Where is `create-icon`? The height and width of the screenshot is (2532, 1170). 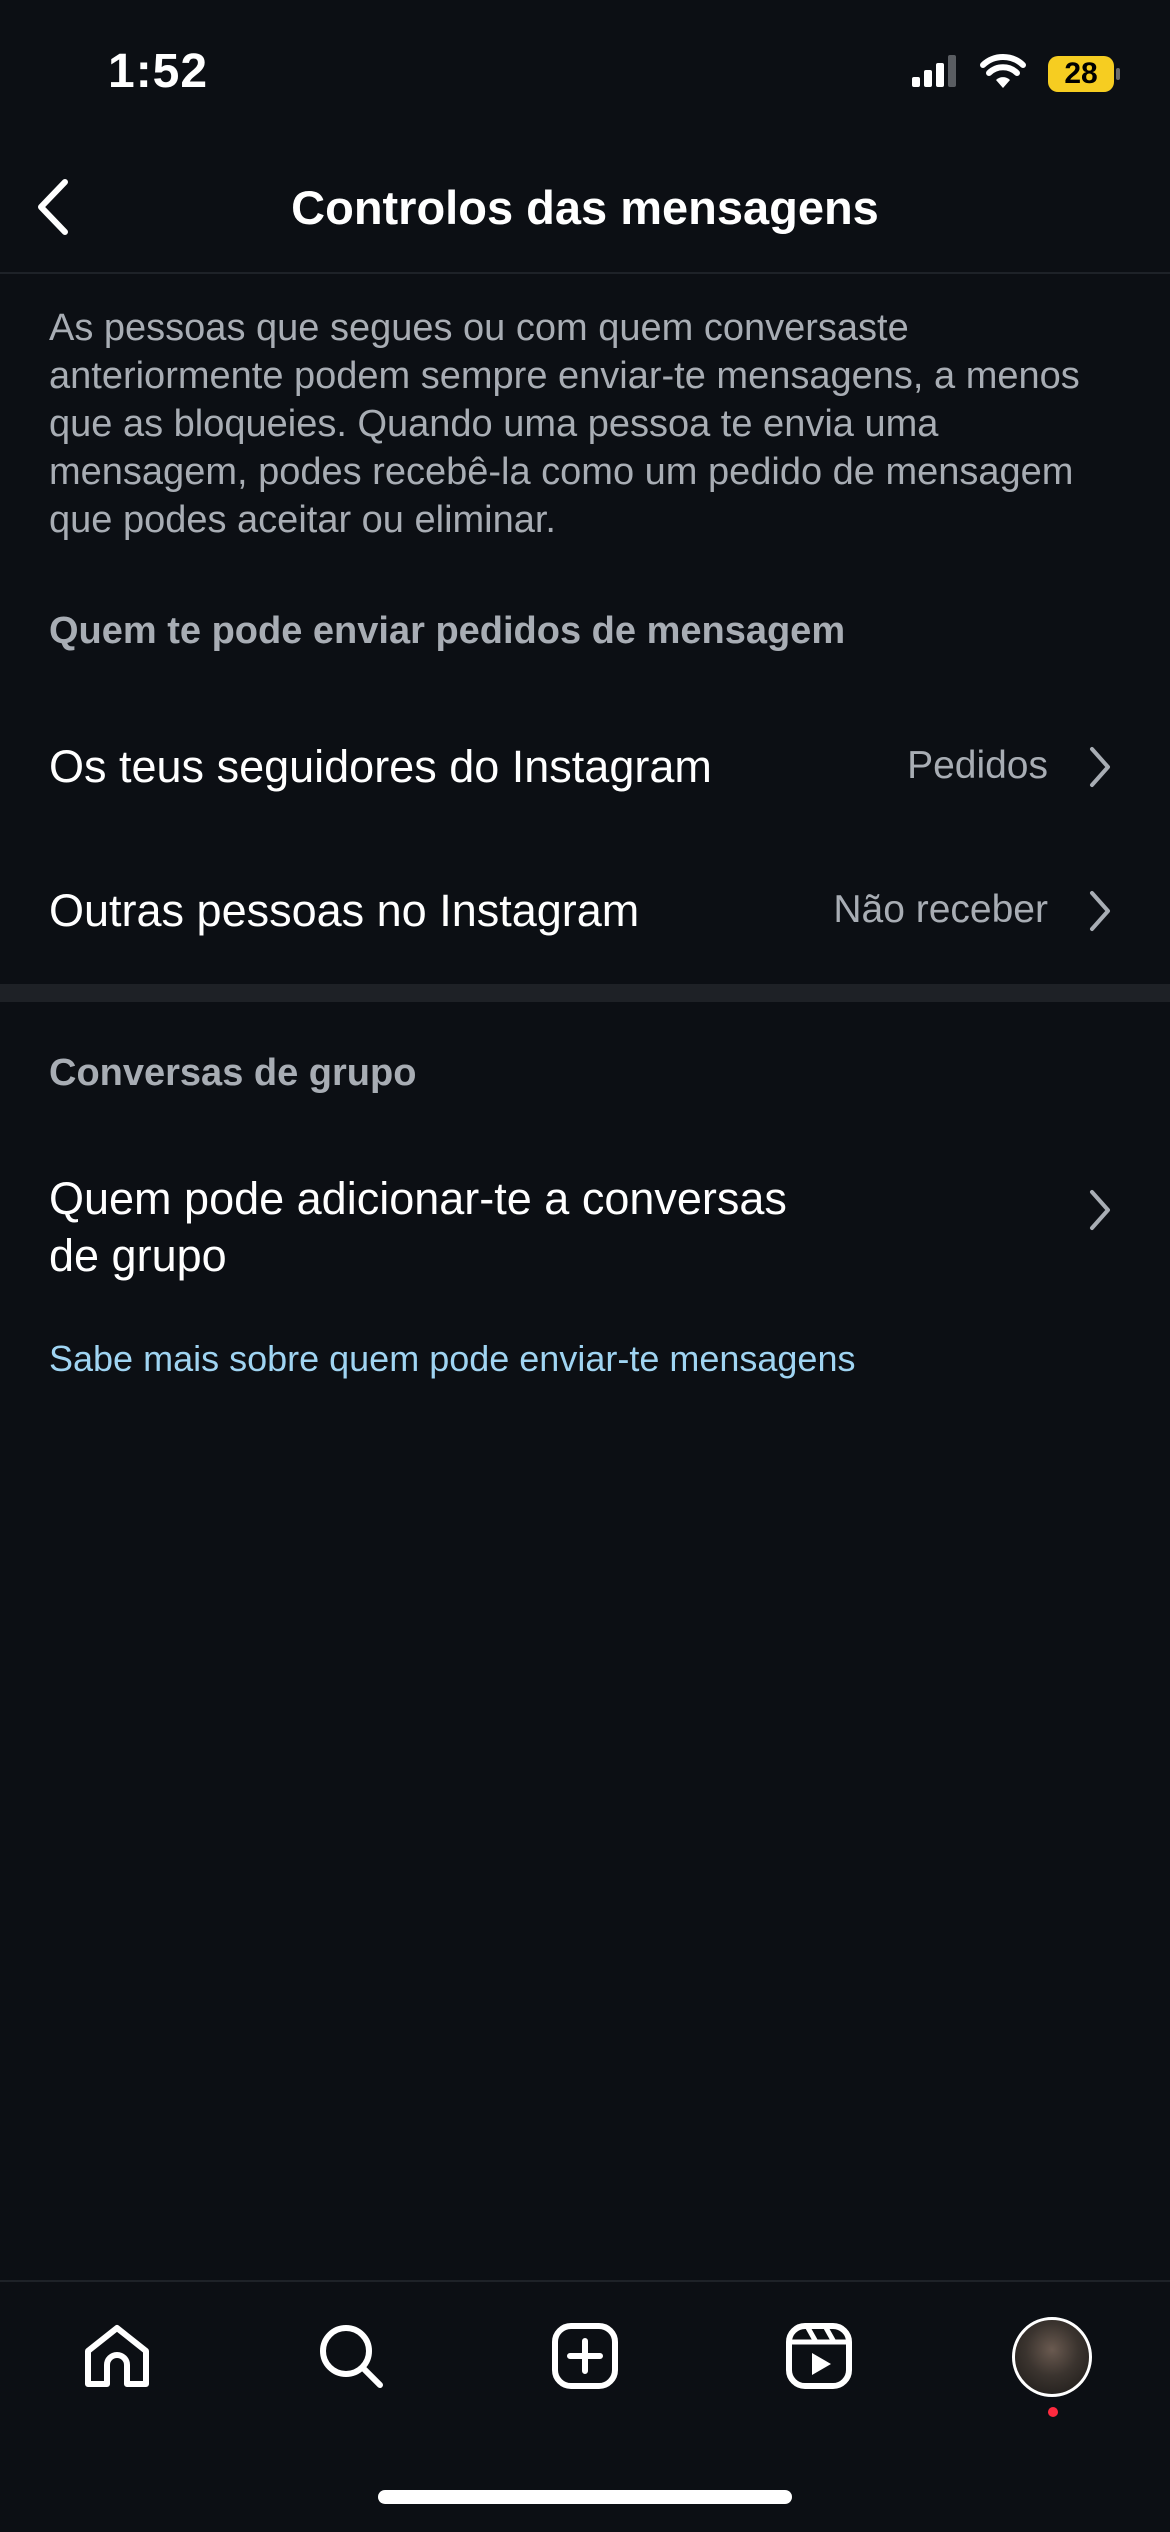
create-icon is located at coordinates (585, 2356).